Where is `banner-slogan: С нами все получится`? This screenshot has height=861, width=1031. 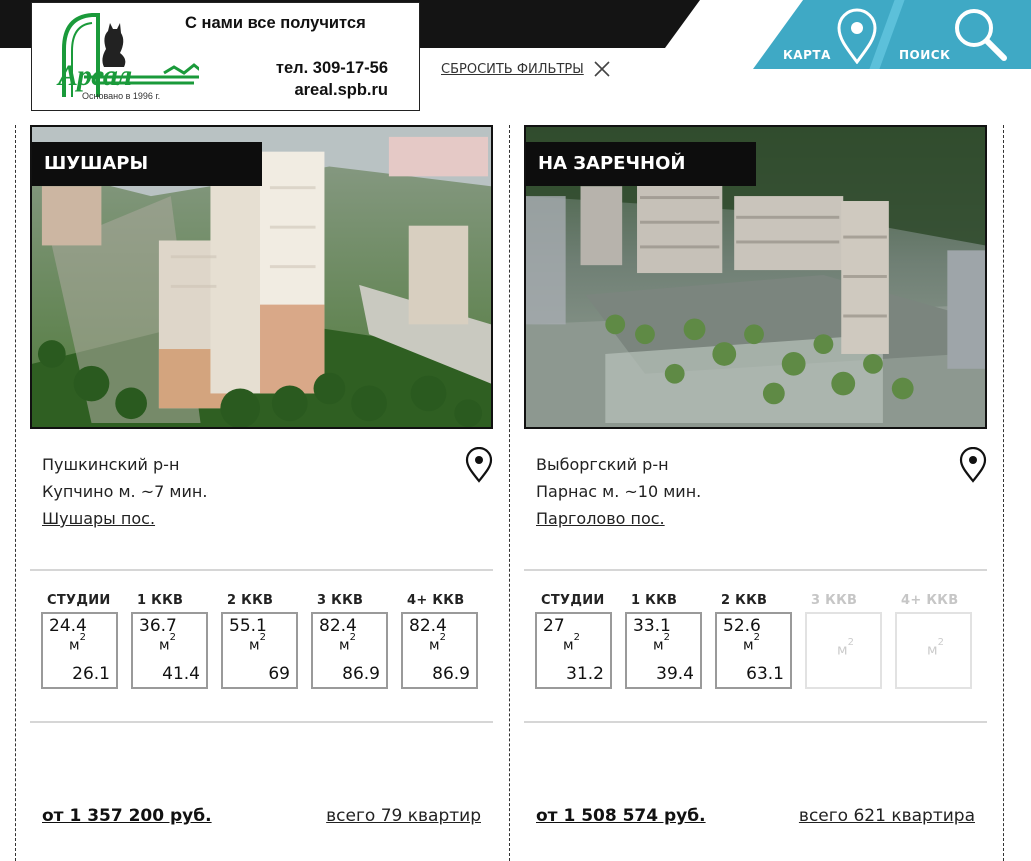
banner-slogan: С нами все получится is located at coordinates (275, 23).